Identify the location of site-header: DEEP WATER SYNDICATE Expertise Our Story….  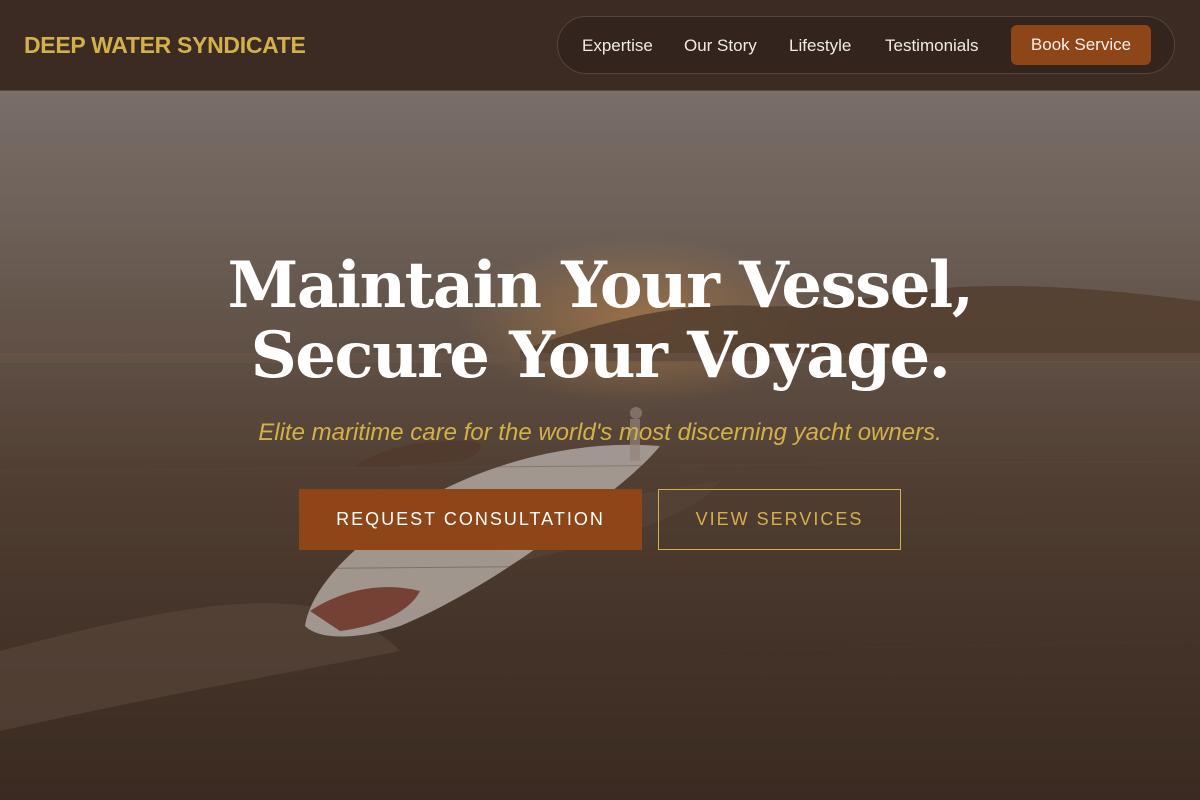
(600, 45).